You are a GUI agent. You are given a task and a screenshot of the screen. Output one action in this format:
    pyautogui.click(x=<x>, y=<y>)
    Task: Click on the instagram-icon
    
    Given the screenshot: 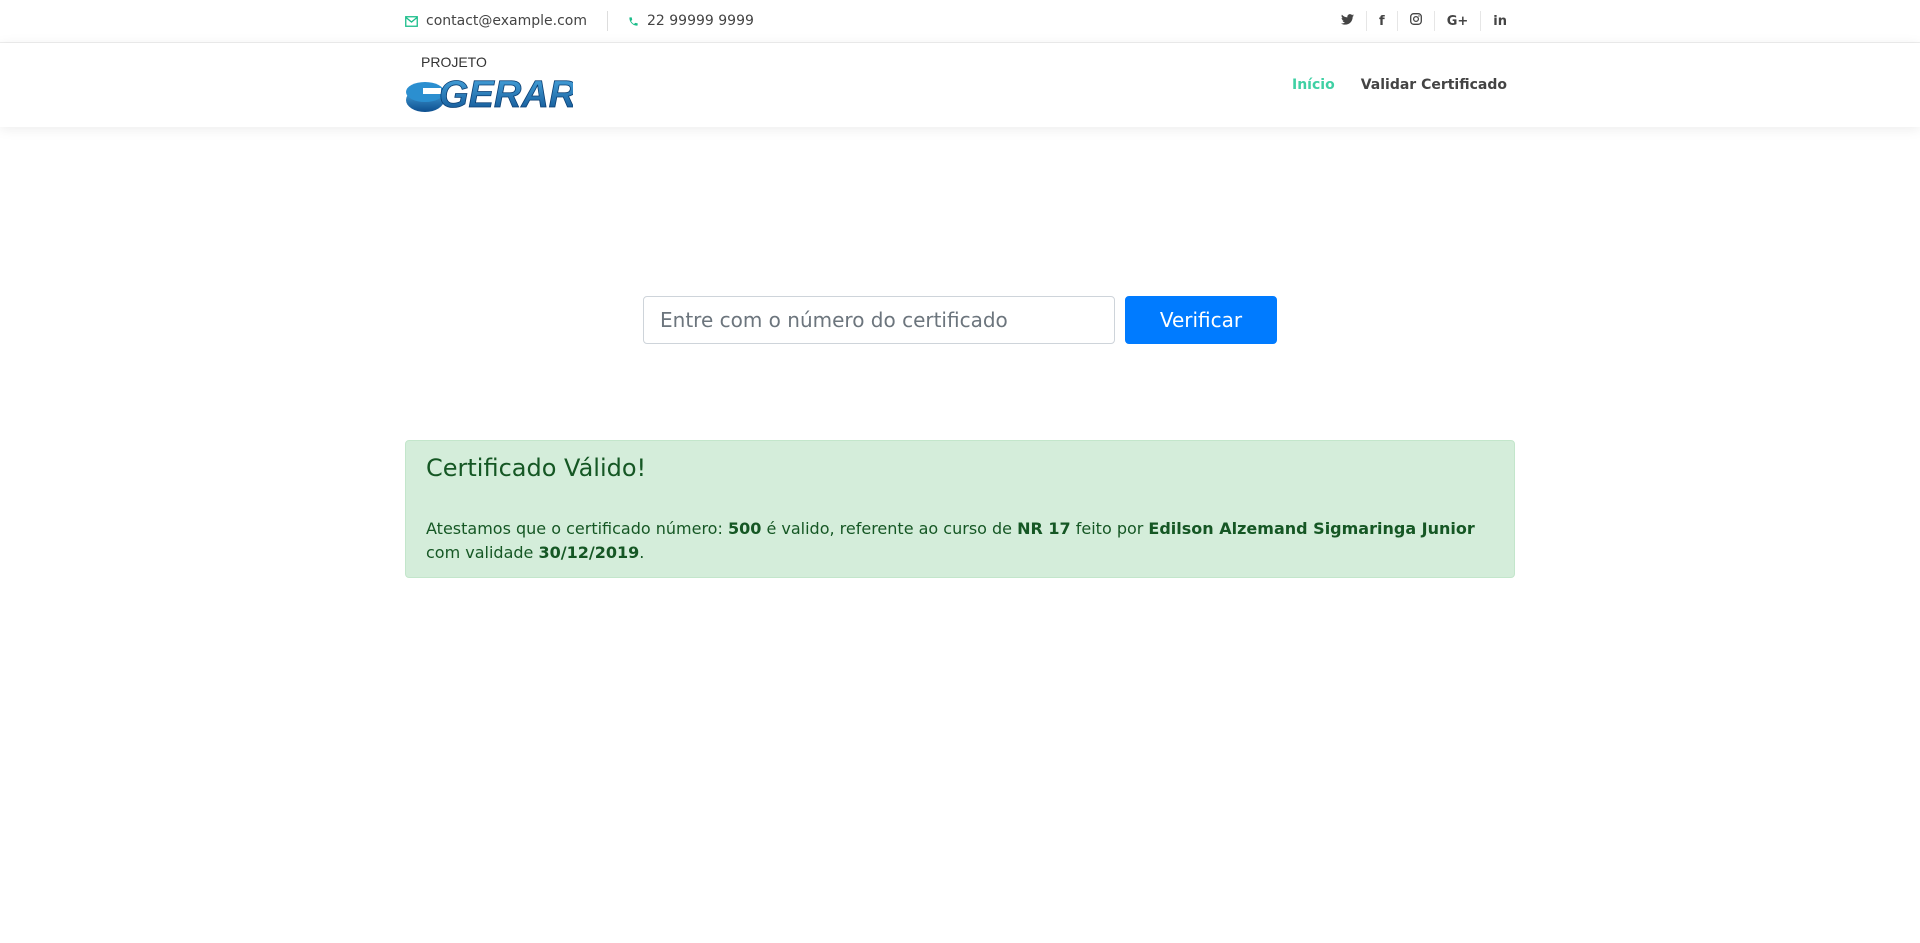 What is the action you would take?
    pyautogui.click(x=1415, y=21)
    